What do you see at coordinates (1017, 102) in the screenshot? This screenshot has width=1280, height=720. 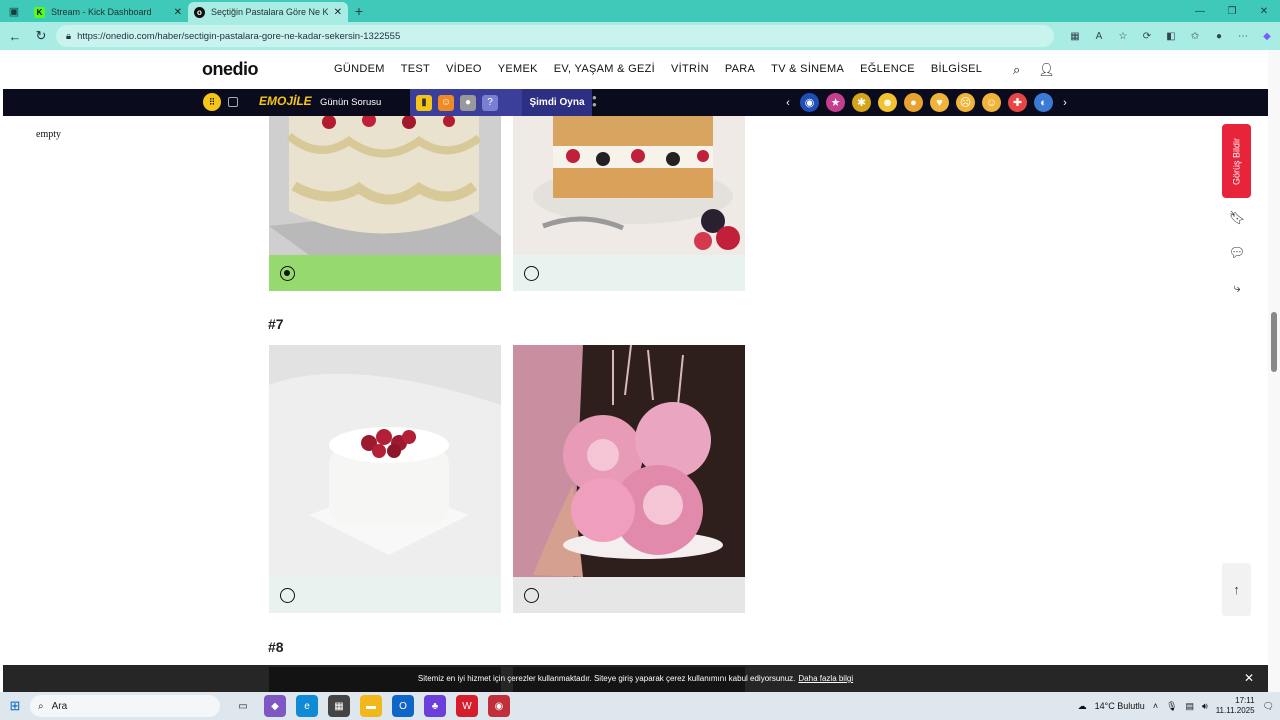 I see `emoji-9-icon: ✚` at bounding box center [1017, 102].